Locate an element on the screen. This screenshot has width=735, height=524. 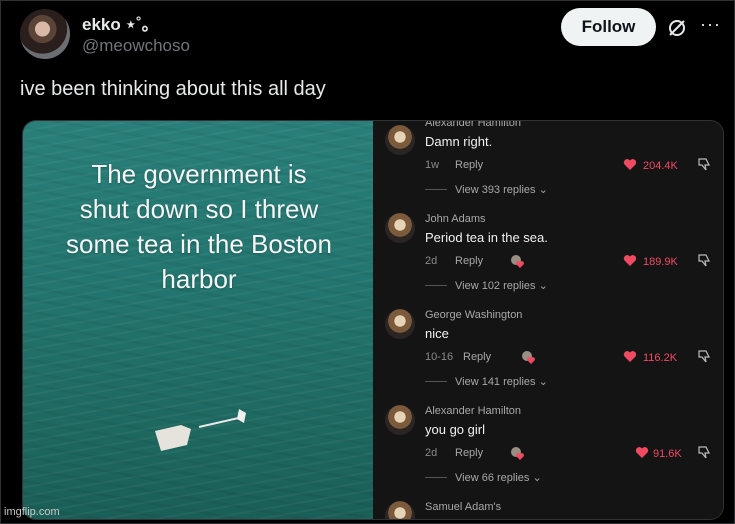
more-options-icon: ··· is located at coordinates (710, 24).